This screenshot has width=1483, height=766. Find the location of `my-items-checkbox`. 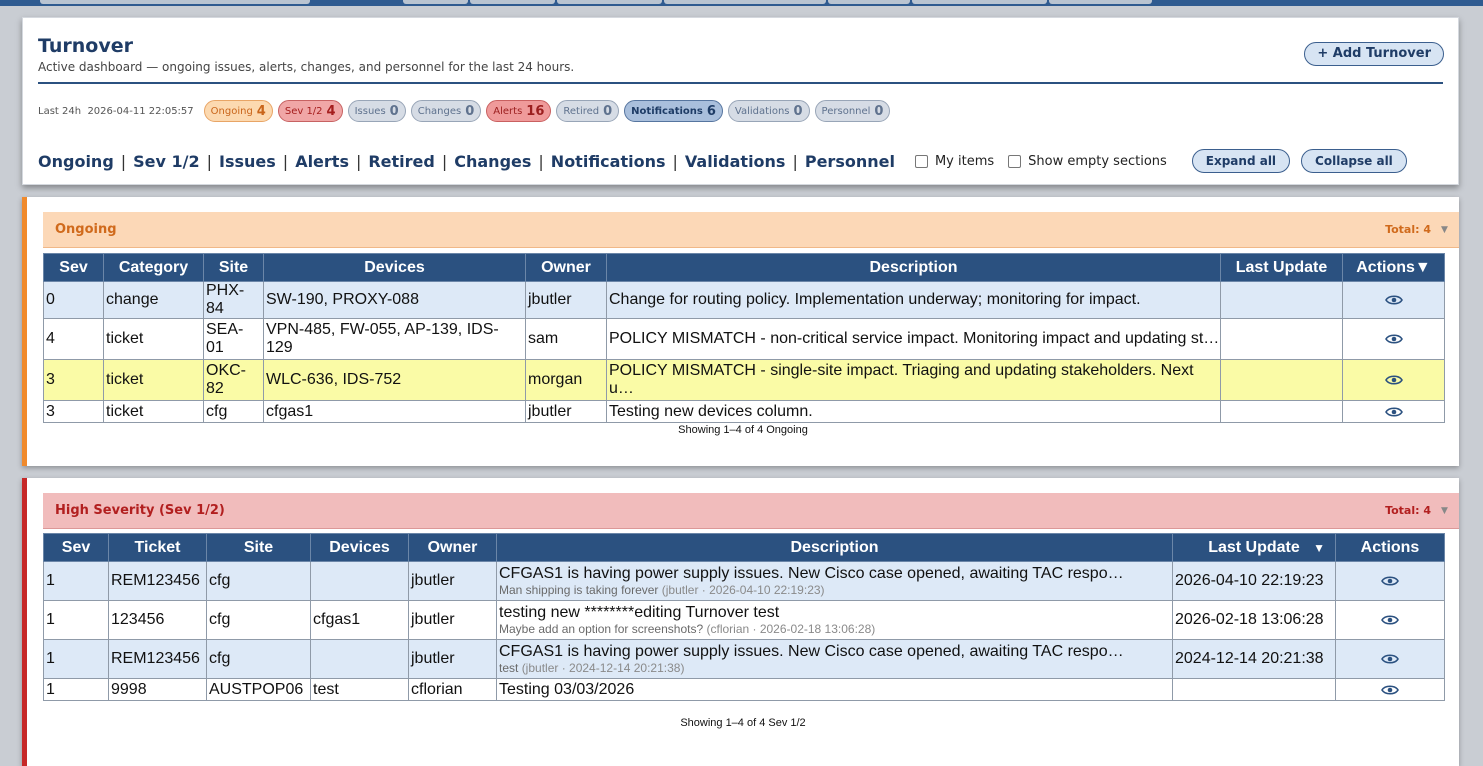

my-items-checkbox is located at coordinates (921, 161).